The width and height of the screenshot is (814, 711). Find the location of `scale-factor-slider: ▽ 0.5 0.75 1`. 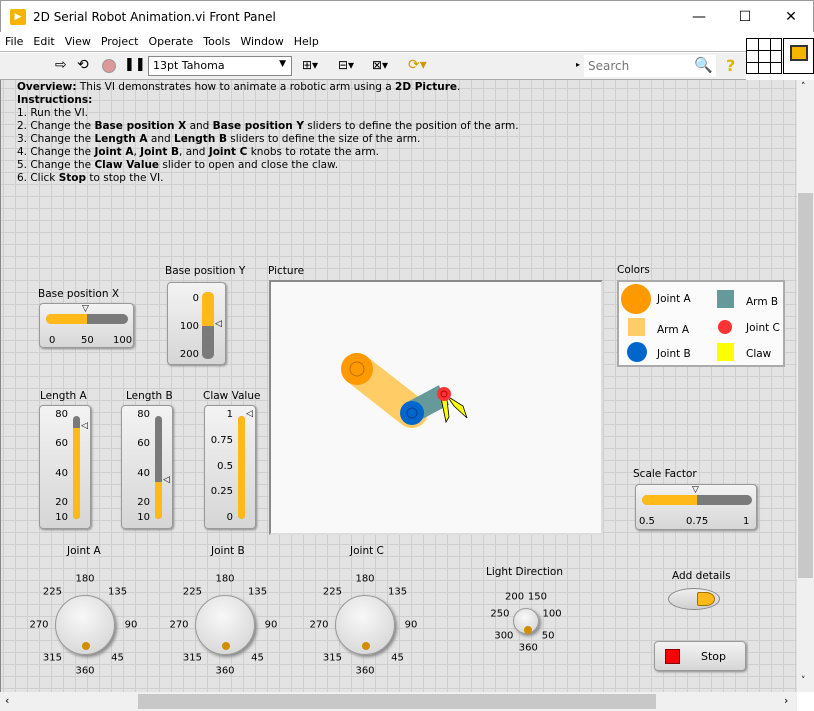

scale-factor-slider: ▽ 0.5 0.75 1 is located at coordinates (696, 507).